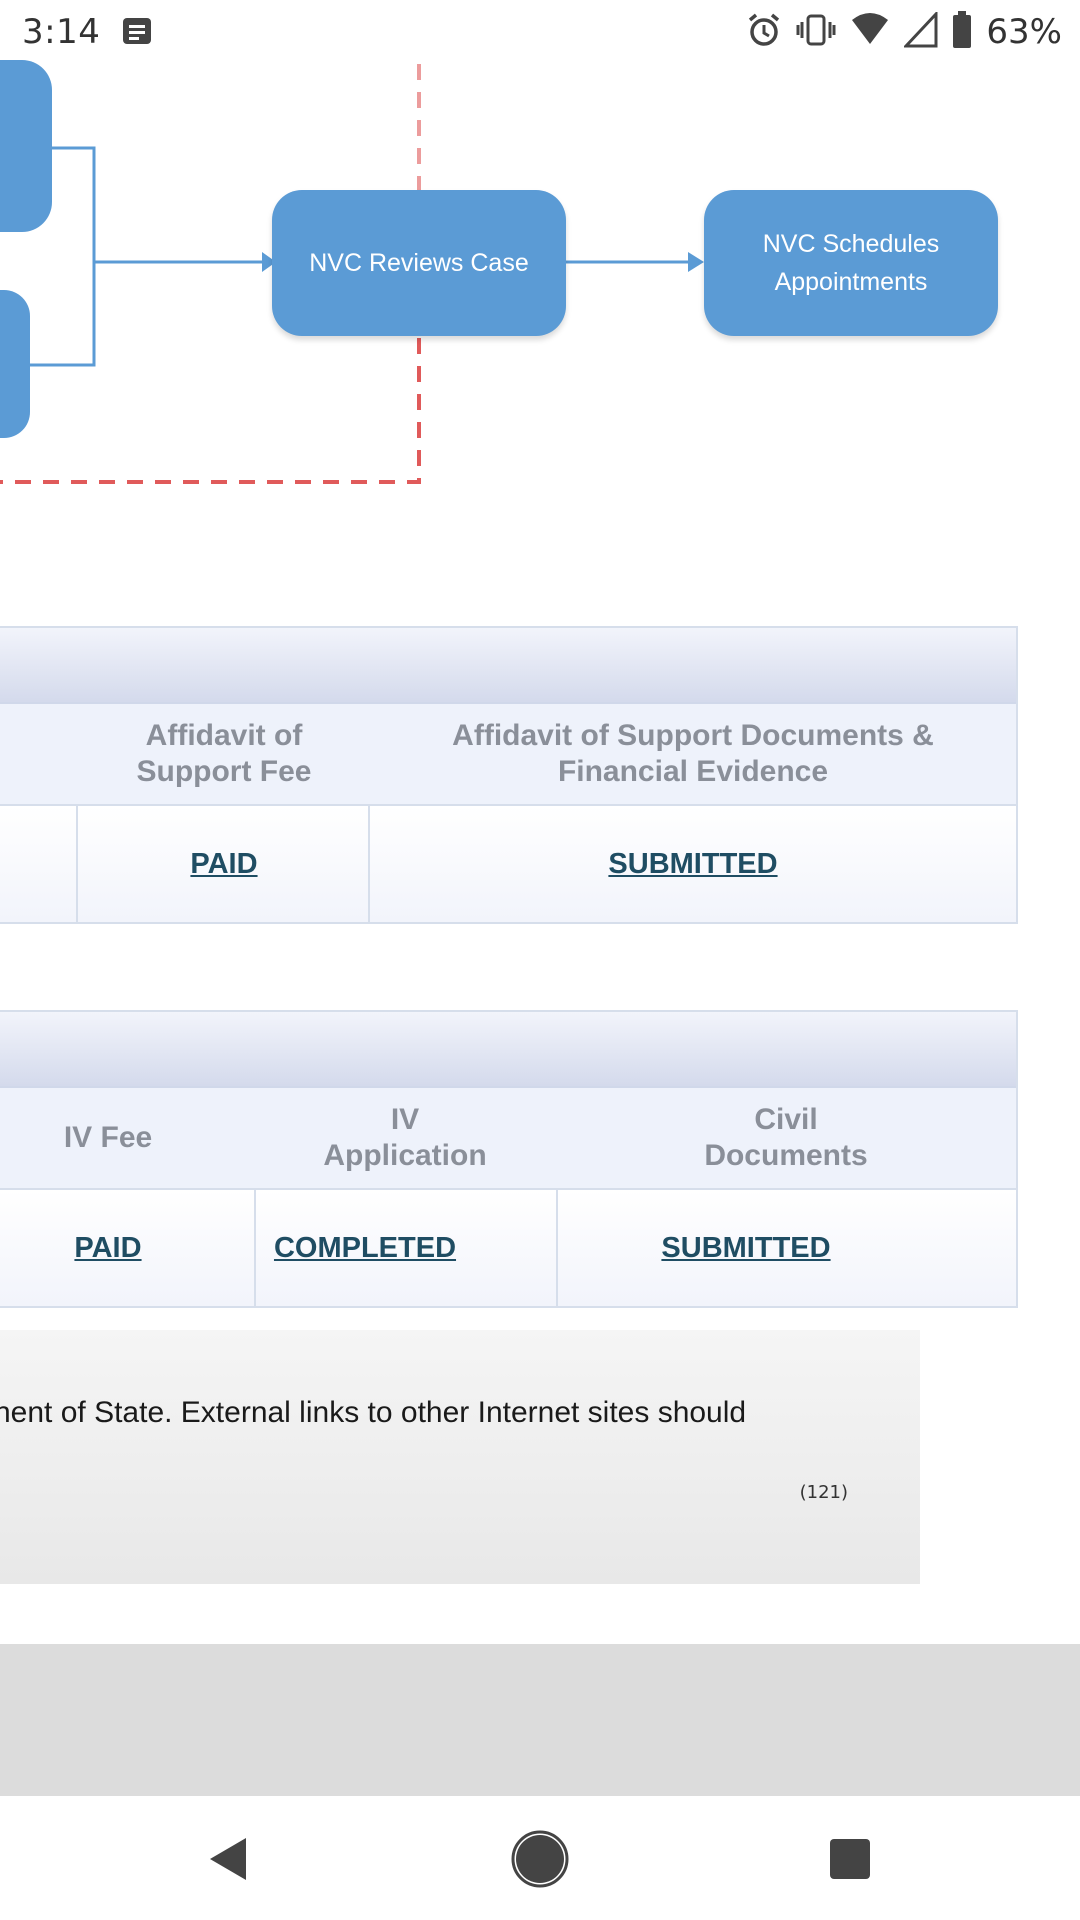  I want to click on home-icon, so click(540, 1859).